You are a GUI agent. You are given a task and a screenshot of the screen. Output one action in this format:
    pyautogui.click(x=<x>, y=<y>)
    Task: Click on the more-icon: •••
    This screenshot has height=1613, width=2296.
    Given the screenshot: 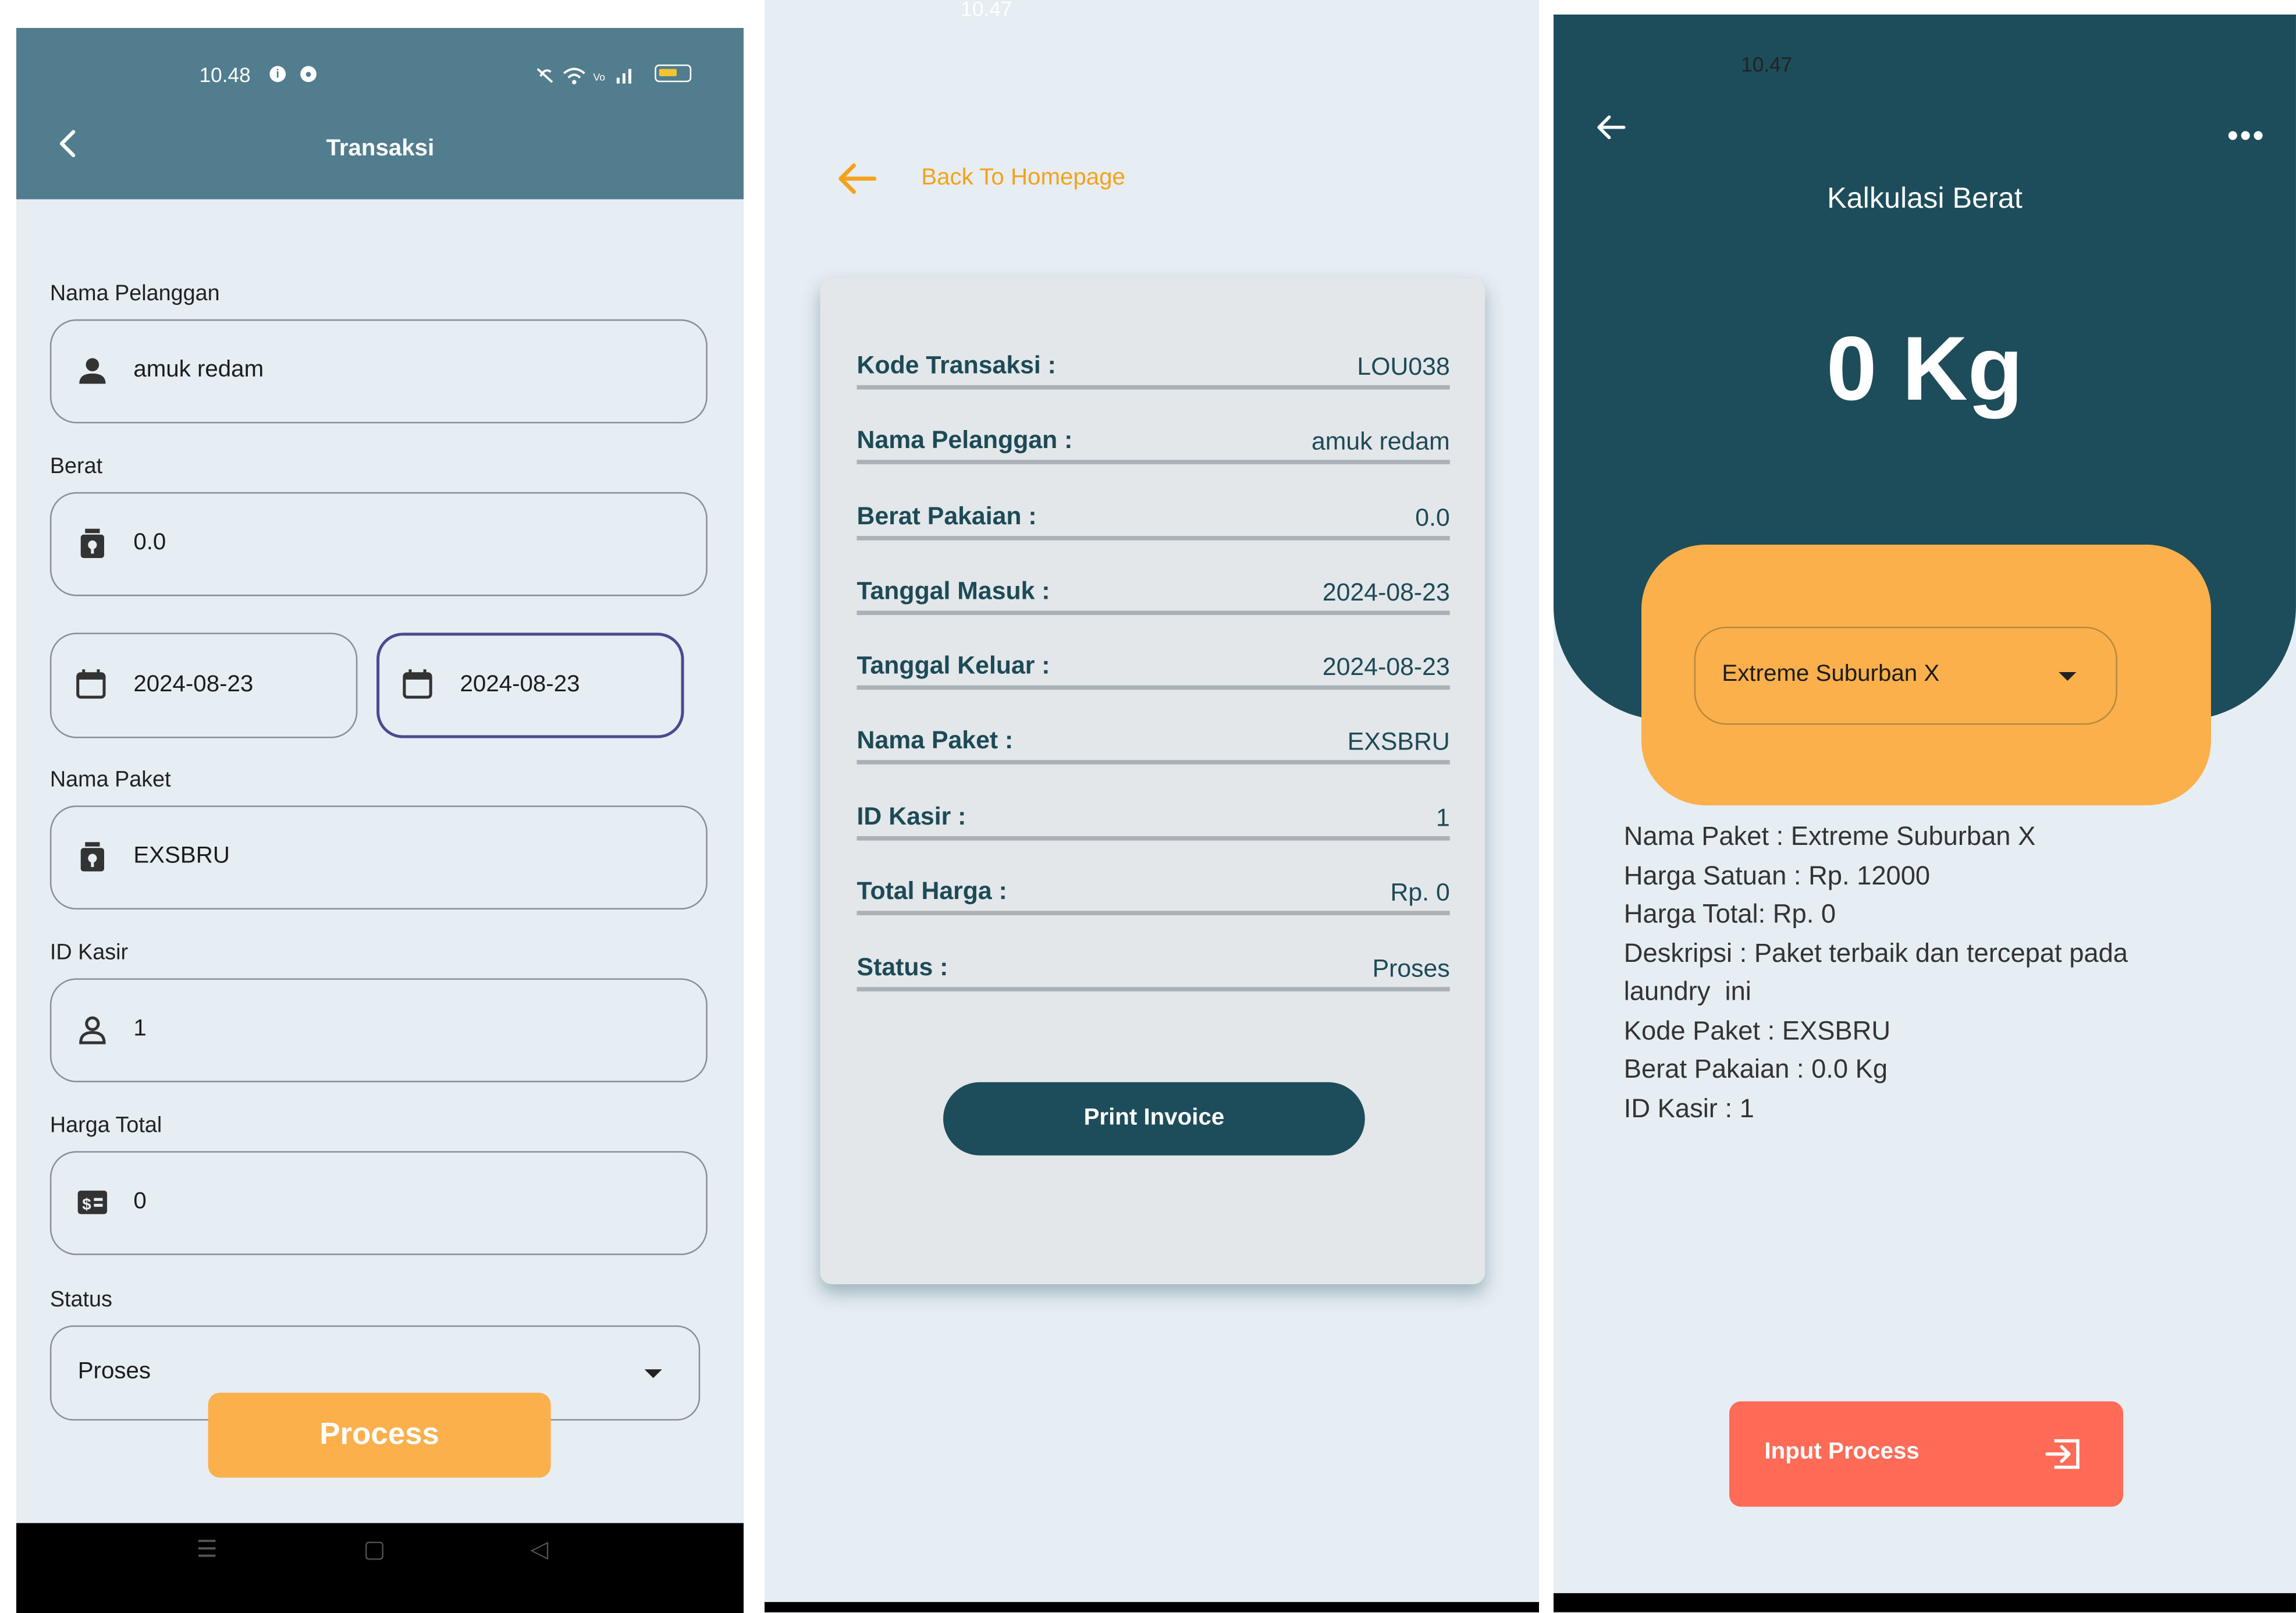 What is the action you would take?
    pyautogui.click(x=2246, y=136)
    